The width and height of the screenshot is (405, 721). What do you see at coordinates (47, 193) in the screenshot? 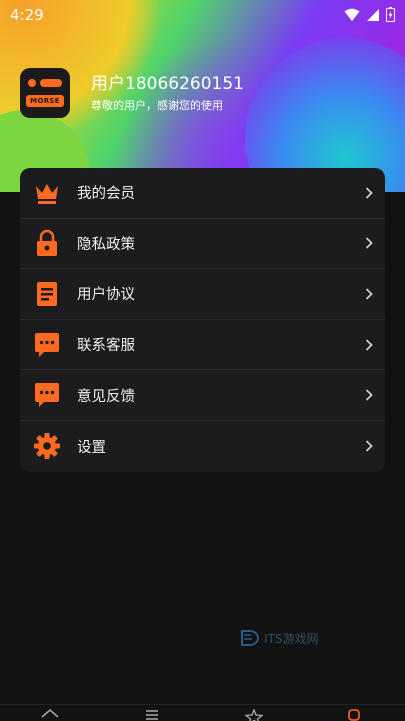
I see `crown-icon` at bounding box center [47, 193].